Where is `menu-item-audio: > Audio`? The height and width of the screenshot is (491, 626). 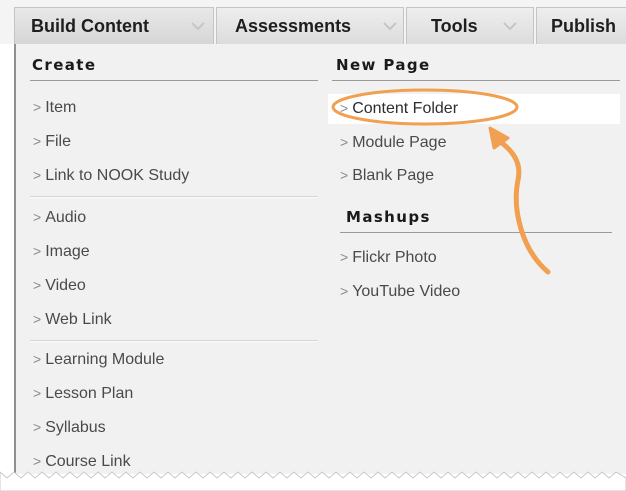
menu-item-audio: > Audio is located at coordinates (59, 217).